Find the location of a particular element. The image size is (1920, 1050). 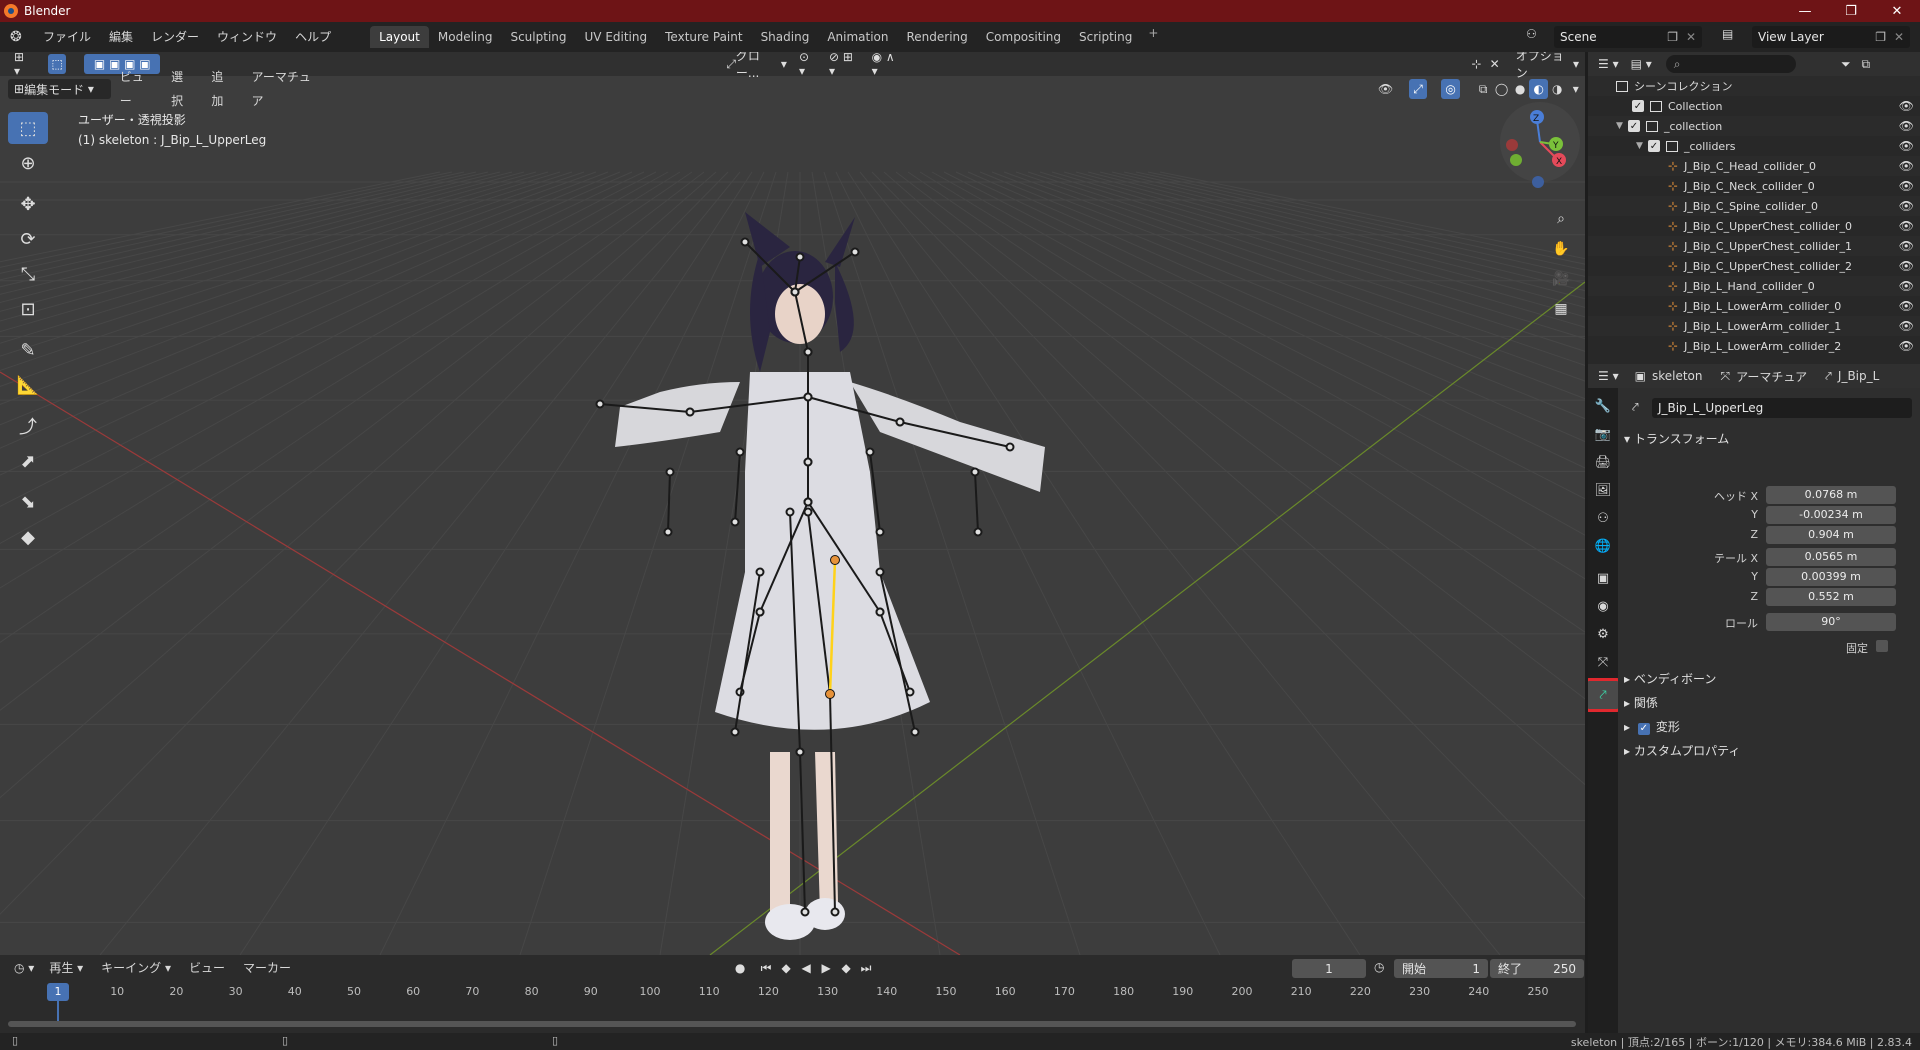

select-box-mode-icon: ⬚ is located at coordinates (57, 64).